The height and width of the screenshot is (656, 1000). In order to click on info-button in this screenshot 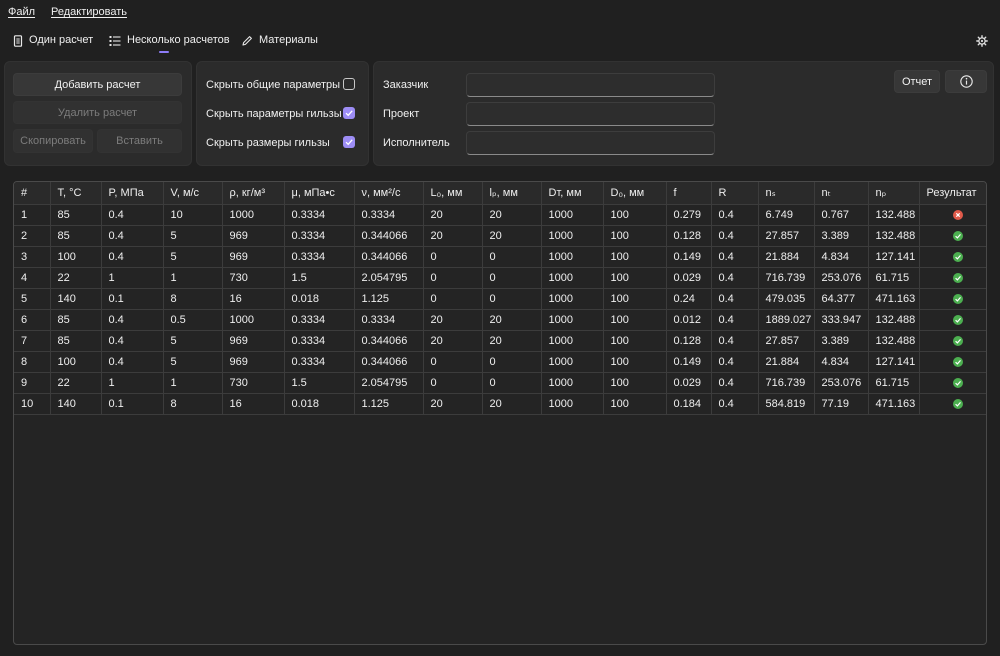, I will do `click(966, 81)`.